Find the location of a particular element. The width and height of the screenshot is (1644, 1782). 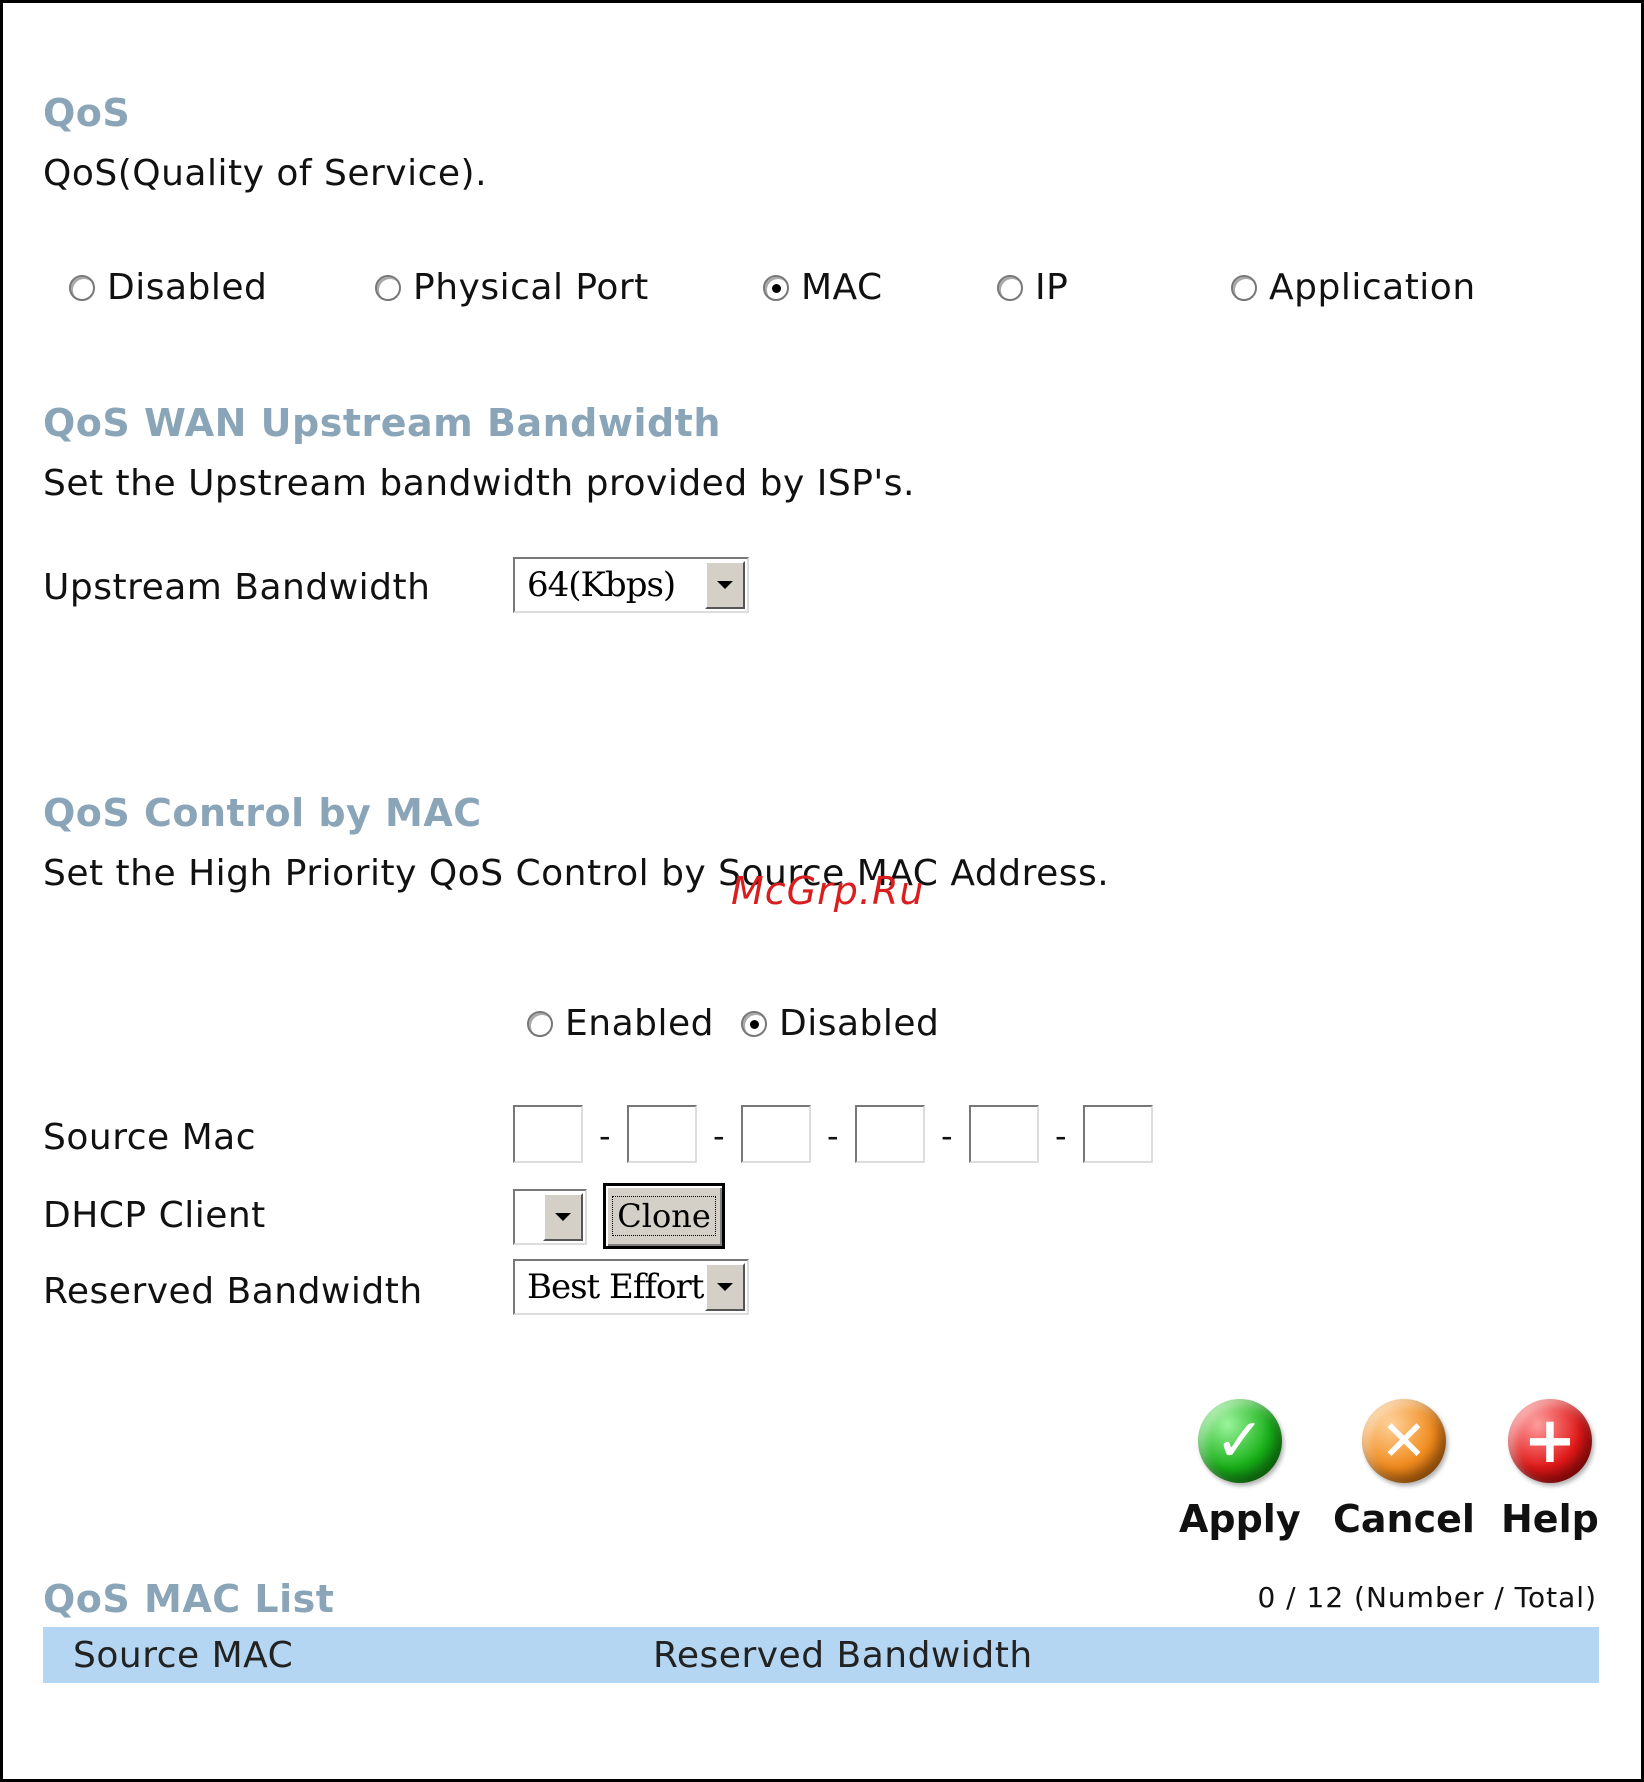

mac-control-enabled: Enabled is located at coordinates (620, 1023).